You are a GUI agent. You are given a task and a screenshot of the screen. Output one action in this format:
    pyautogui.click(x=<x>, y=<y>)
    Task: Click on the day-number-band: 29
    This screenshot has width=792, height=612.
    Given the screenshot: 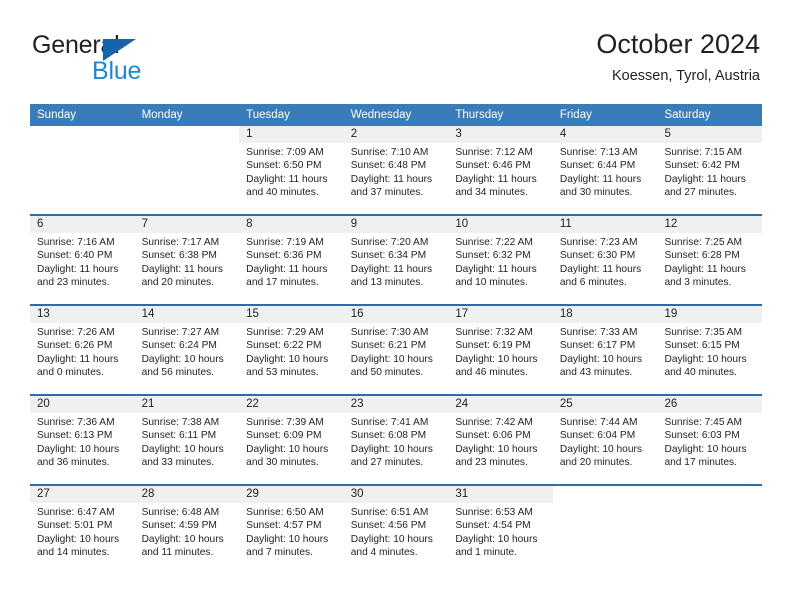 What is the action you would take?
    pyautogui.click(x=291, y=494)
    